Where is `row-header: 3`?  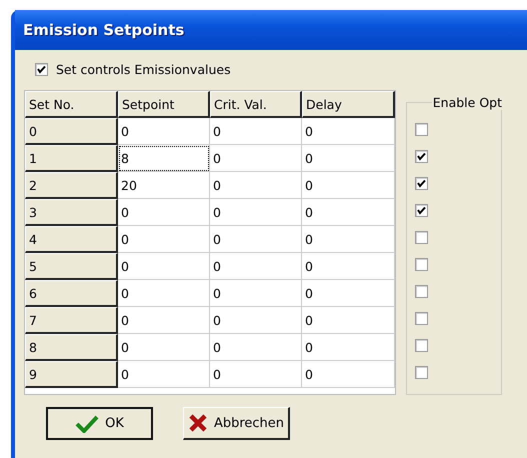 row-header: 3 is located at coordinates (71, 212).